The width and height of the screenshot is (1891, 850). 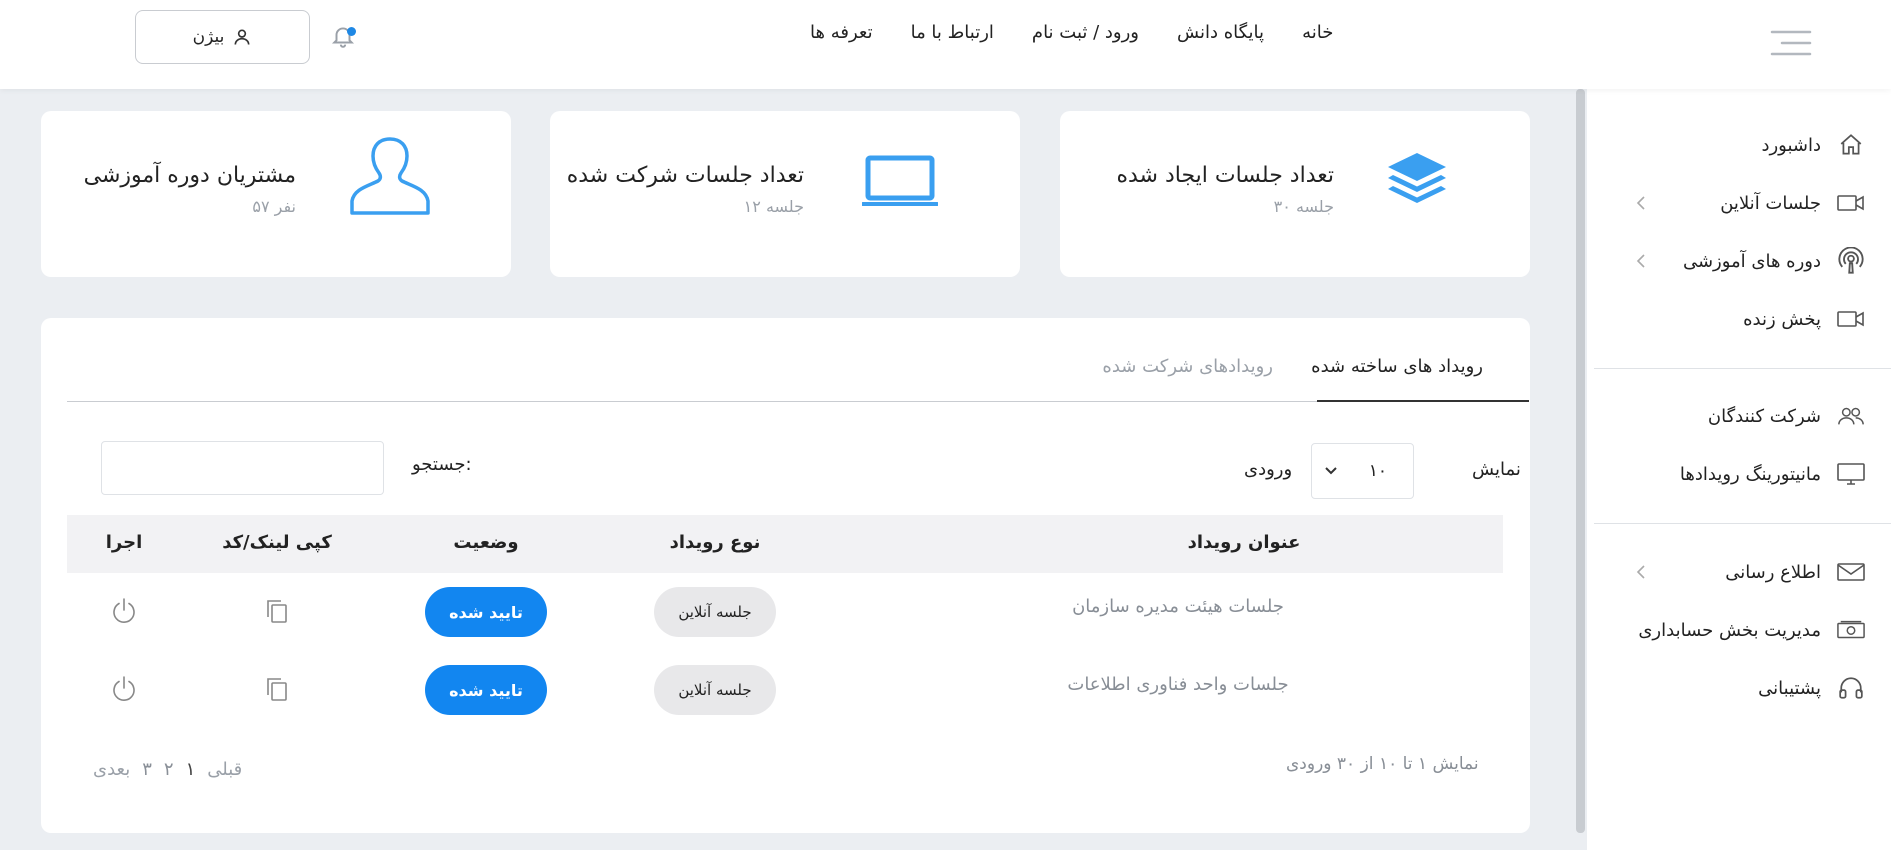 What do you see at coordinates (147, 769) in the screenshot?
I see `pagination-page-3: ۳` at bounding box center [147, 769].